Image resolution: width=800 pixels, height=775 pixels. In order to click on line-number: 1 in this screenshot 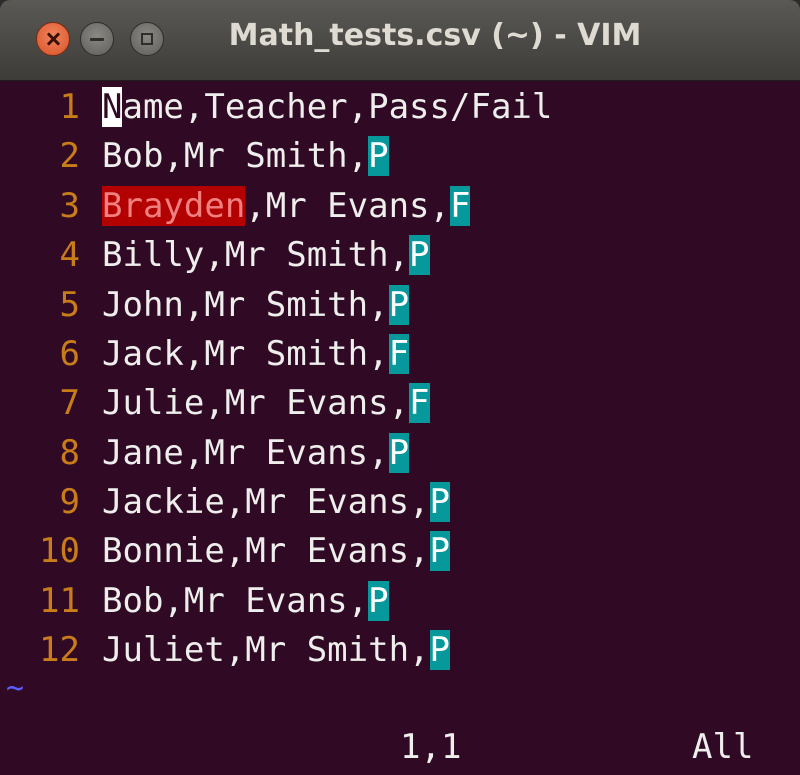, I will do `click(69, 107)`.